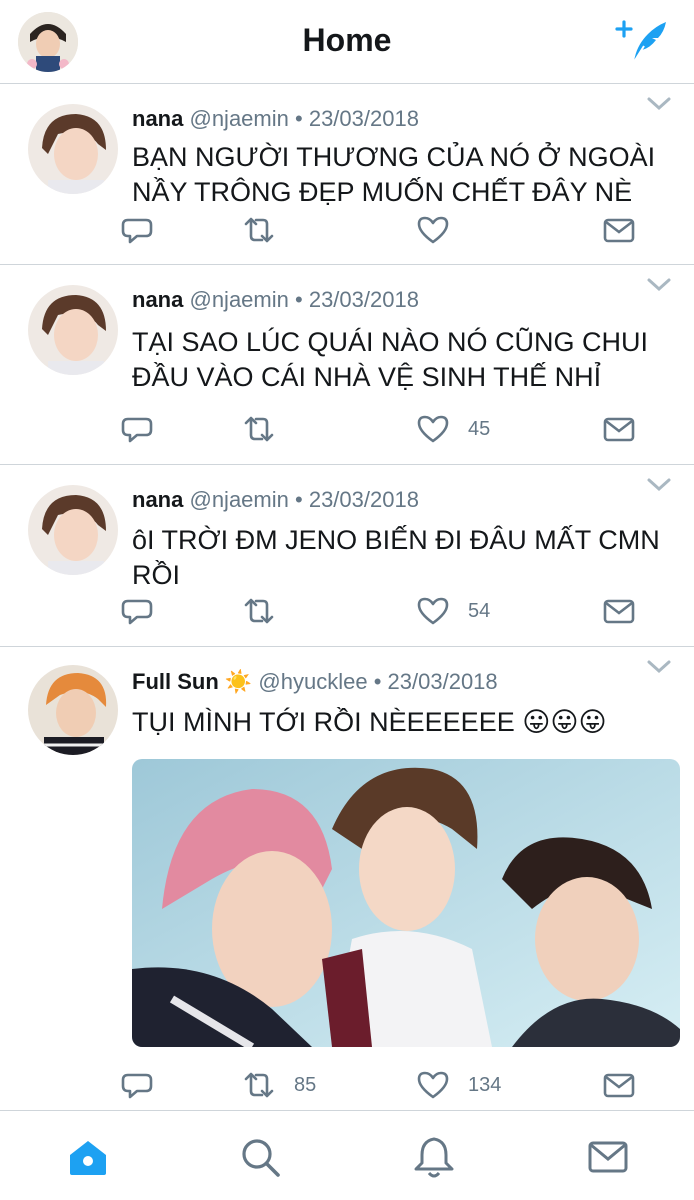 This screenshot has width=694, height=1200. I want to click on like-count: 45, so click(479, 428).